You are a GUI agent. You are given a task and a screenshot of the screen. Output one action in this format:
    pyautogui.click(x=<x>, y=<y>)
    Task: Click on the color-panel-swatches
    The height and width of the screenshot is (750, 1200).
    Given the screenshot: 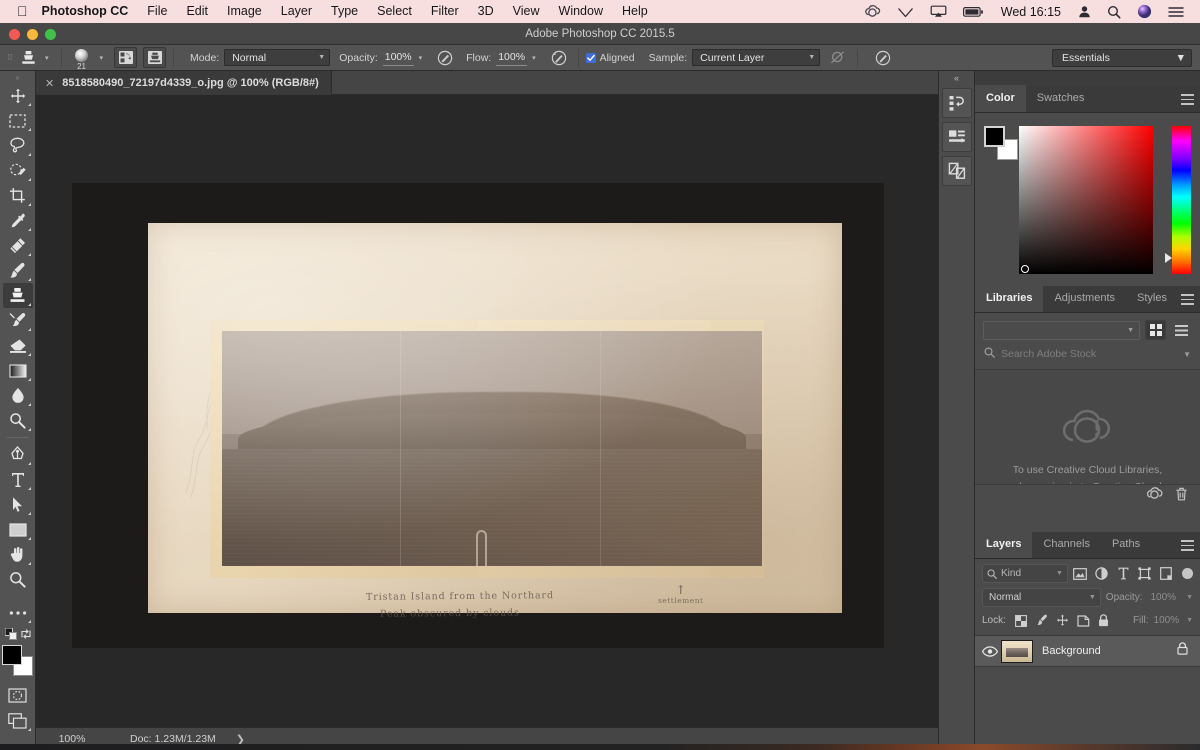 What is the action you would take?
    pyautogui.click(x=1001, y=143)
    